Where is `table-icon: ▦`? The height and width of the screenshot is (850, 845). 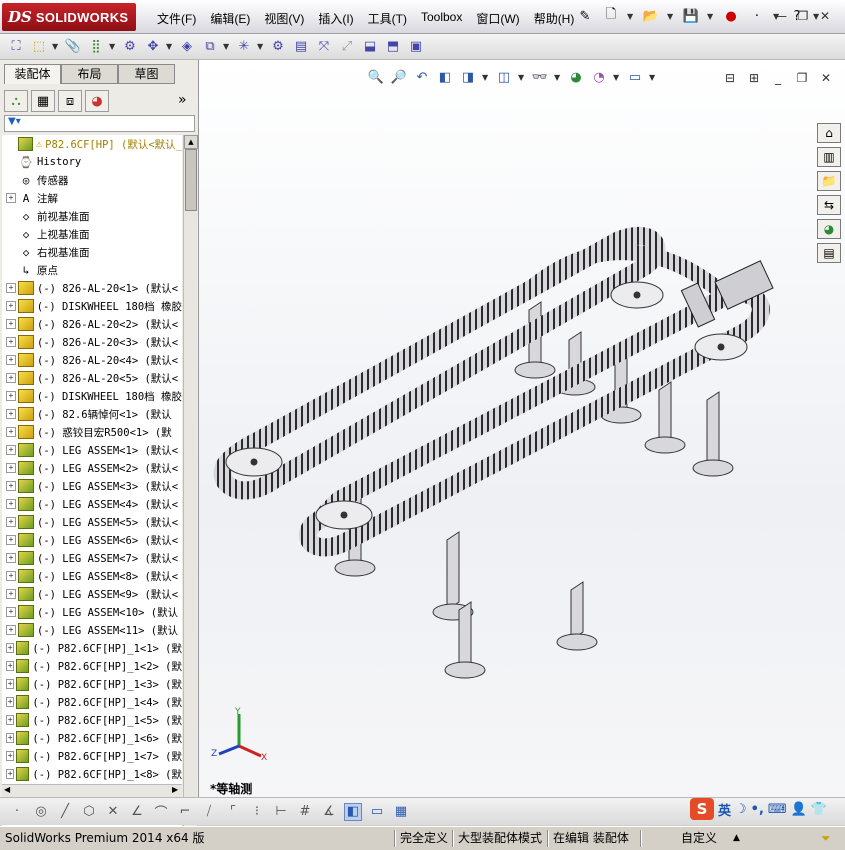
table-icon: ▦ is located at coordinates (401, 812).